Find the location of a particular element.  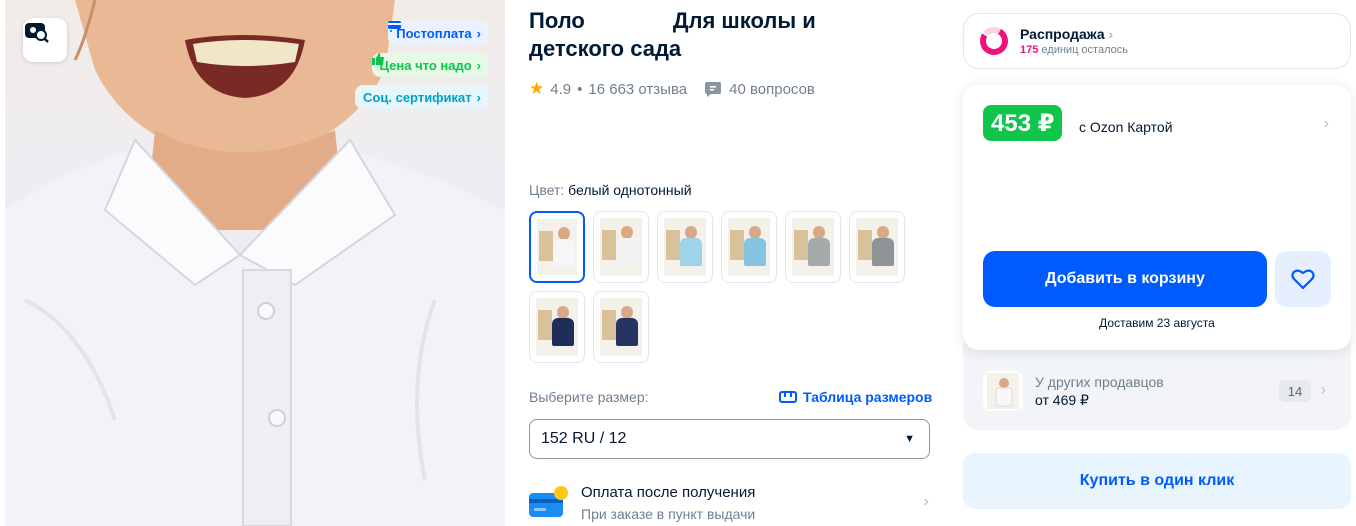

sale-card: Распродажа › 175 единиц осталось is located at coordinates (1157, 41).